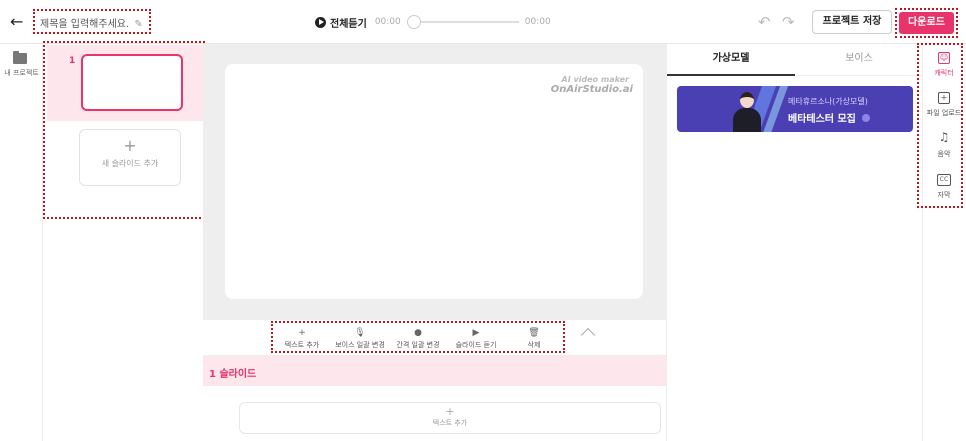 This screenshot has height=441, width=966. Describe the element at coordinates (944, 98) in the screenshot. I see `file-upload-icon: +` at that location.